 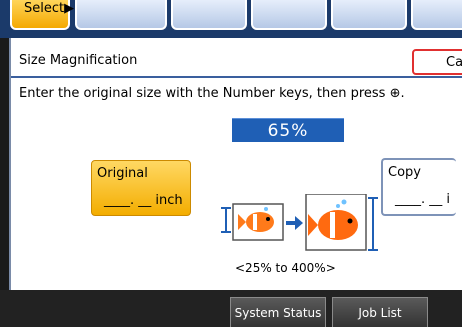 I want to click on copy-dimension-bracket, so click(x=373, y=224).